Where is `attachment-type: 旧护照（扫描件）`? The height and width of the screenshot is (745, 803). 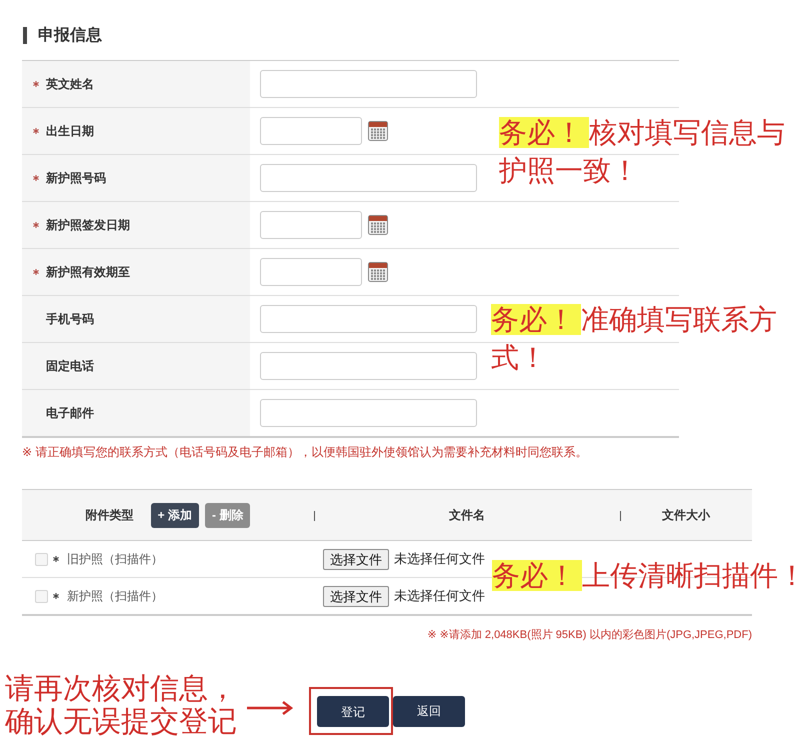
attachment-type: 旧护照（扫描件） is located at coordinates (115, 559).